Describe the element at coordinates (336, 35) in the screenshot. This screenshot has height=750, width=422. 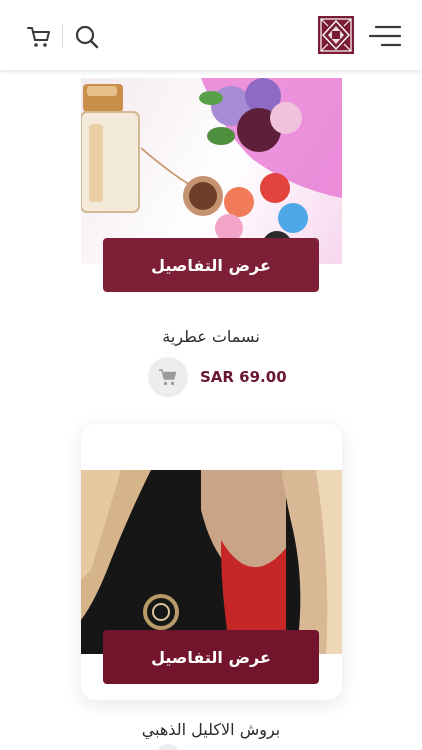
I see `brand-logo` at that location.